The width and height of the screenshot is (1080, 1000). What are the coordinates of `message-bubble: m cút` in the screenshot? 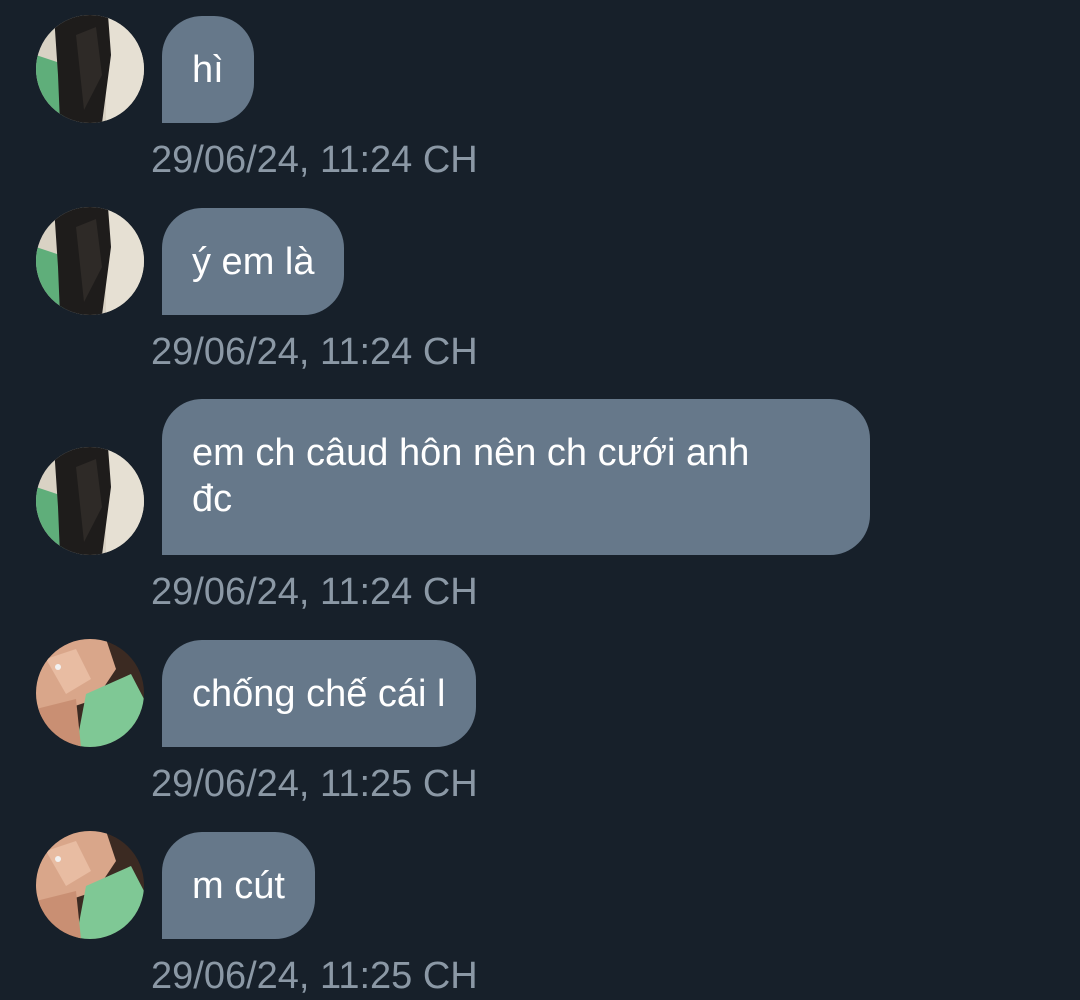 It's located at (238, 885).